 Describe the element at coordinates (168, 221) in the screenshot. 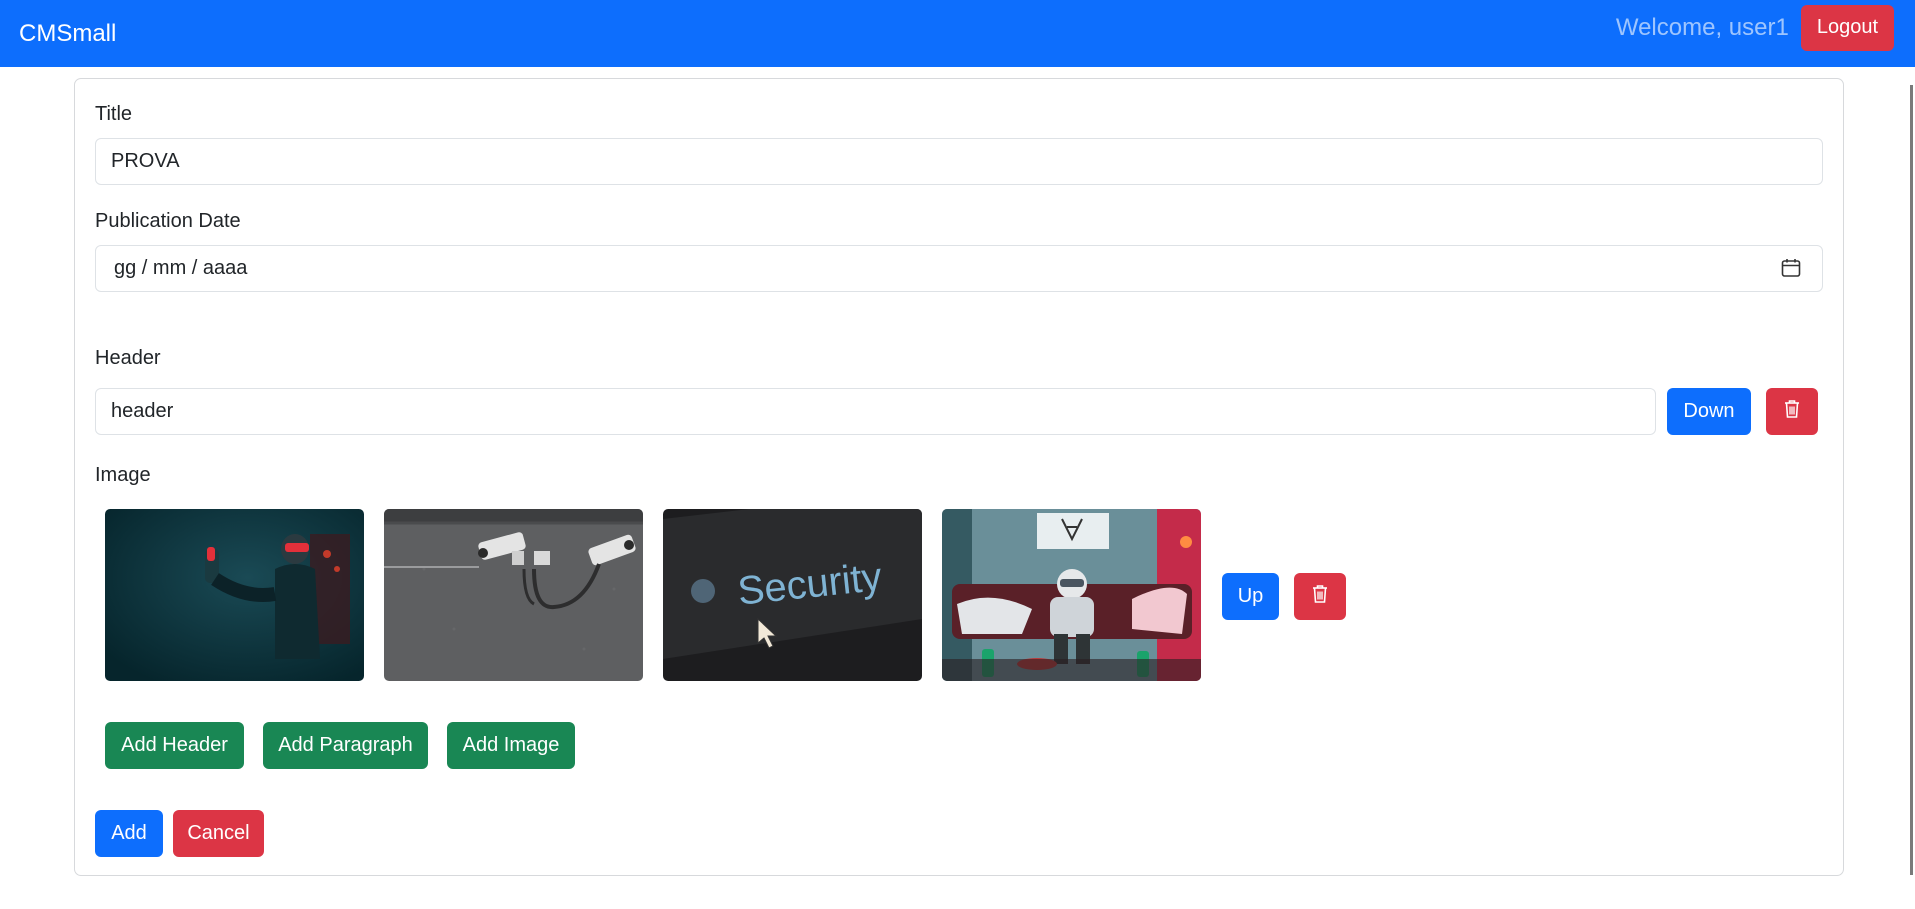

I see `publication-date-label: Publication Date` at that location.